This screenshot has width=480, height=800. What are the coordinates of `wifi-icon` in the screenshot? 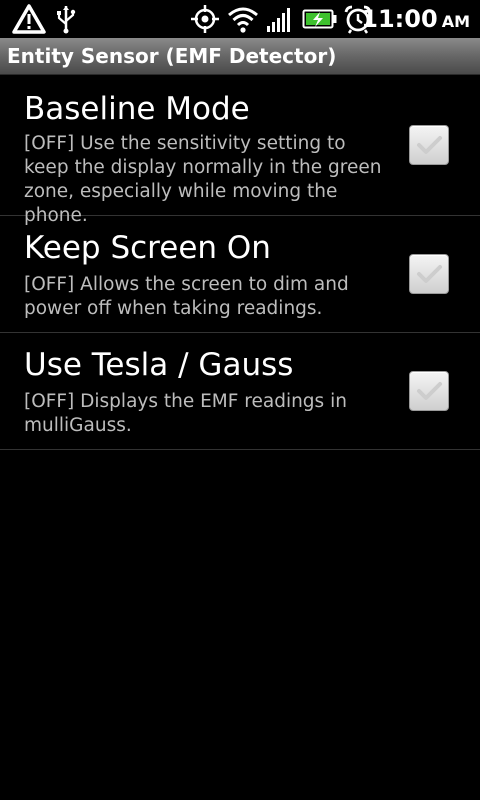 It's located at (243, 20).